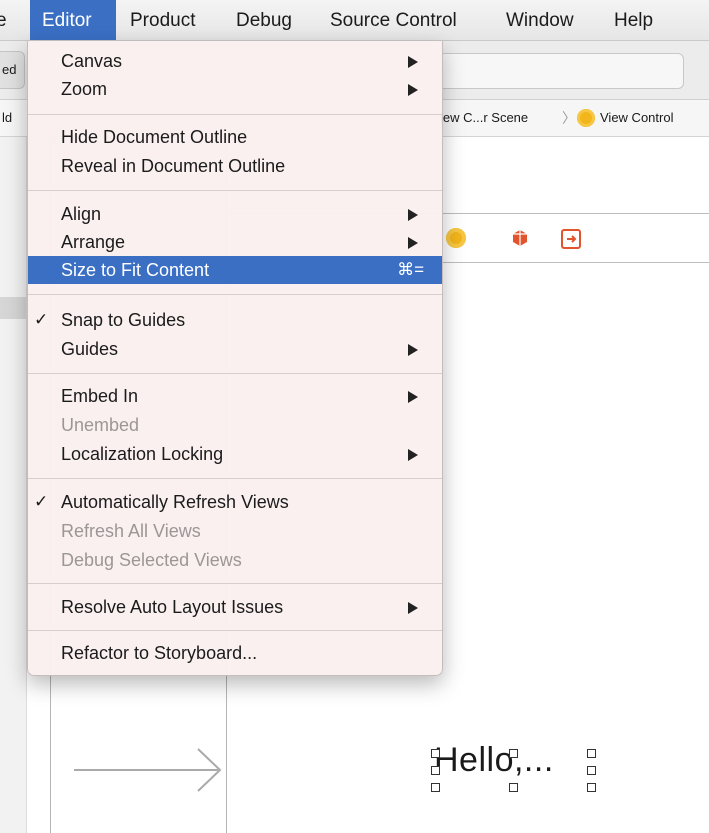 This screenshot has height=833, width=709. What do you see at coordinates (235, 454) in the screenshot?
I see `menu-item-localization-locking: Localization Locking` at bounding box center [235, 454].